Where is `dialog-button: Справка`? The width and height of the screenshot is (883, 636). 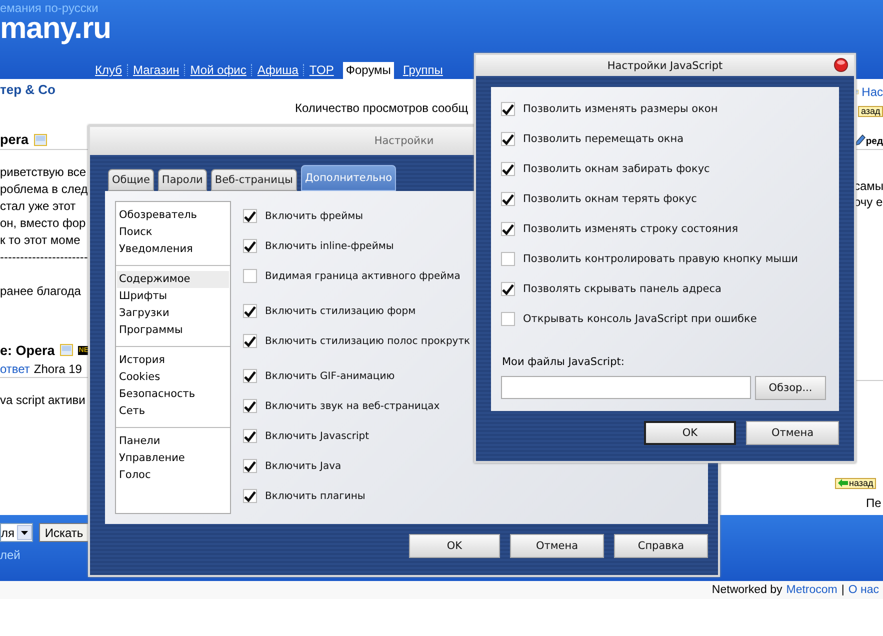 dialog-button: Справка is located at coordinates (661, 546).